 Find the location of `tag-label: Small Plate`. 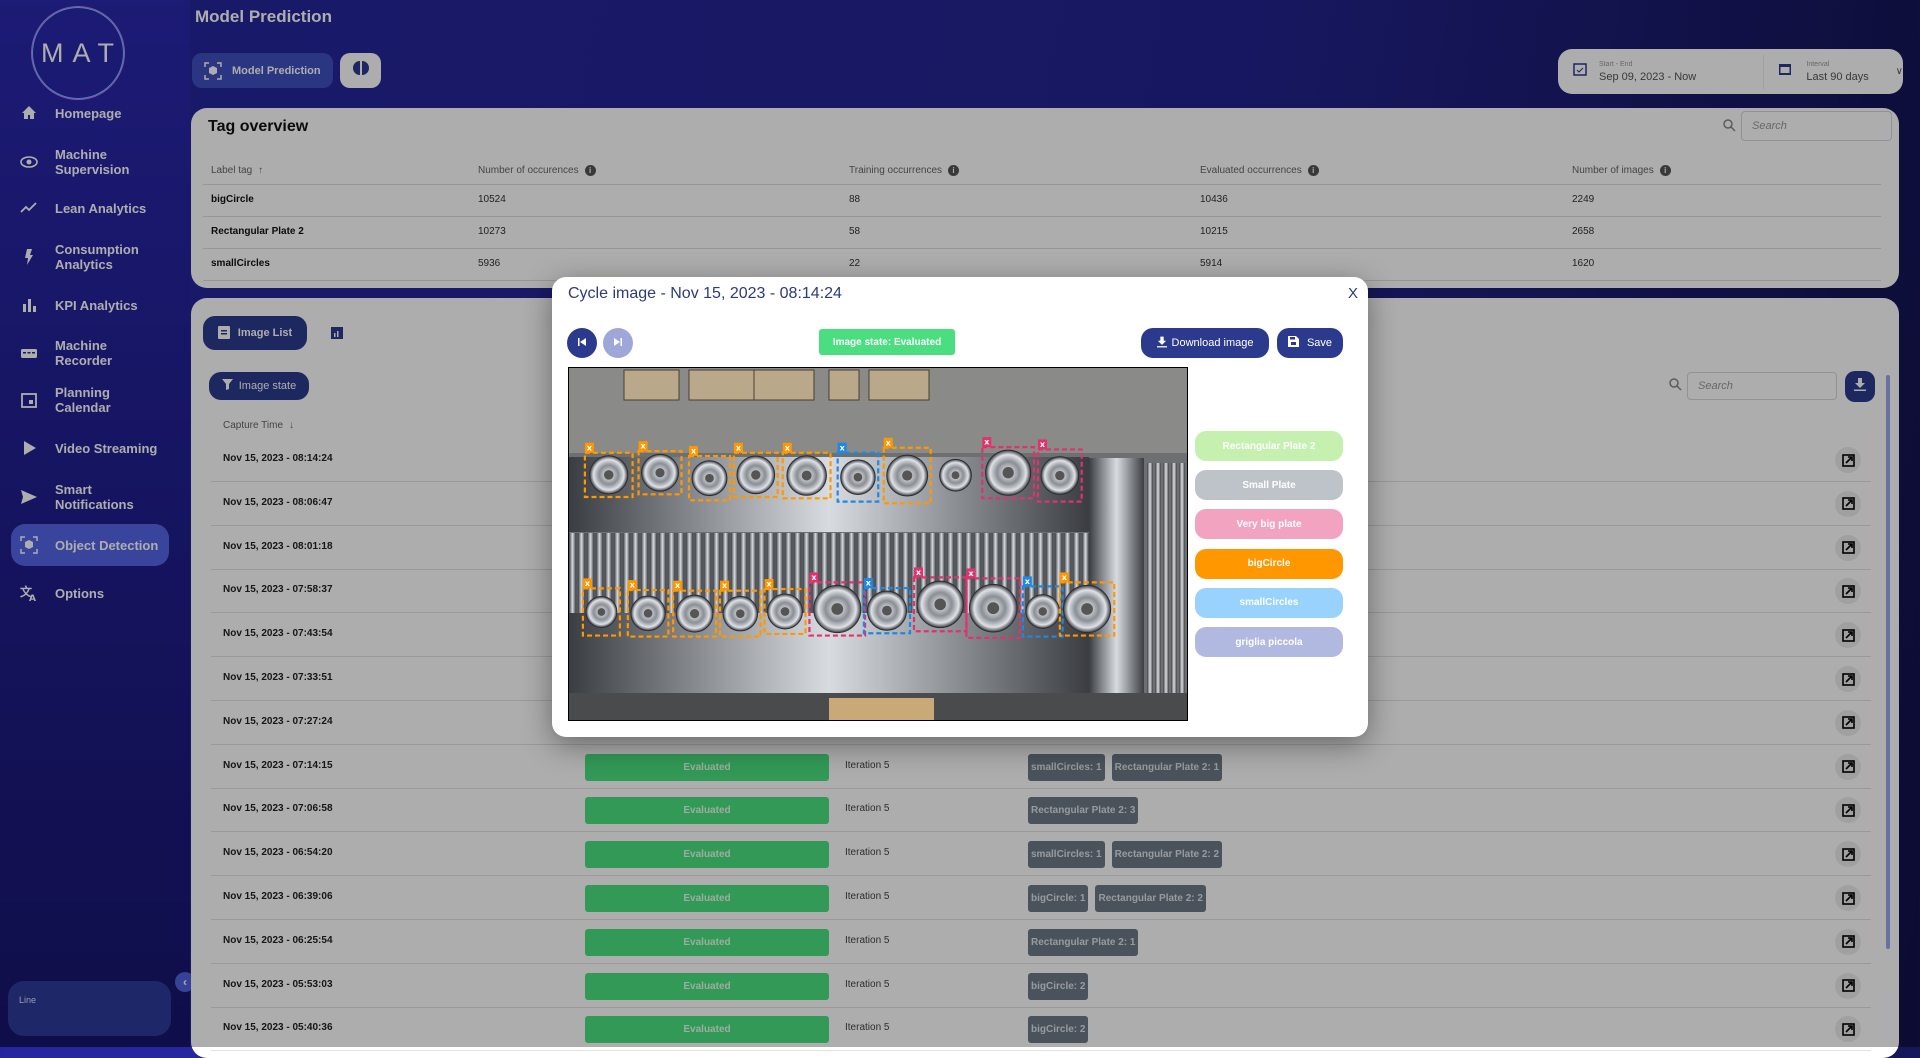

tag-label: Small Plate is located at coordinates (1269, 485).